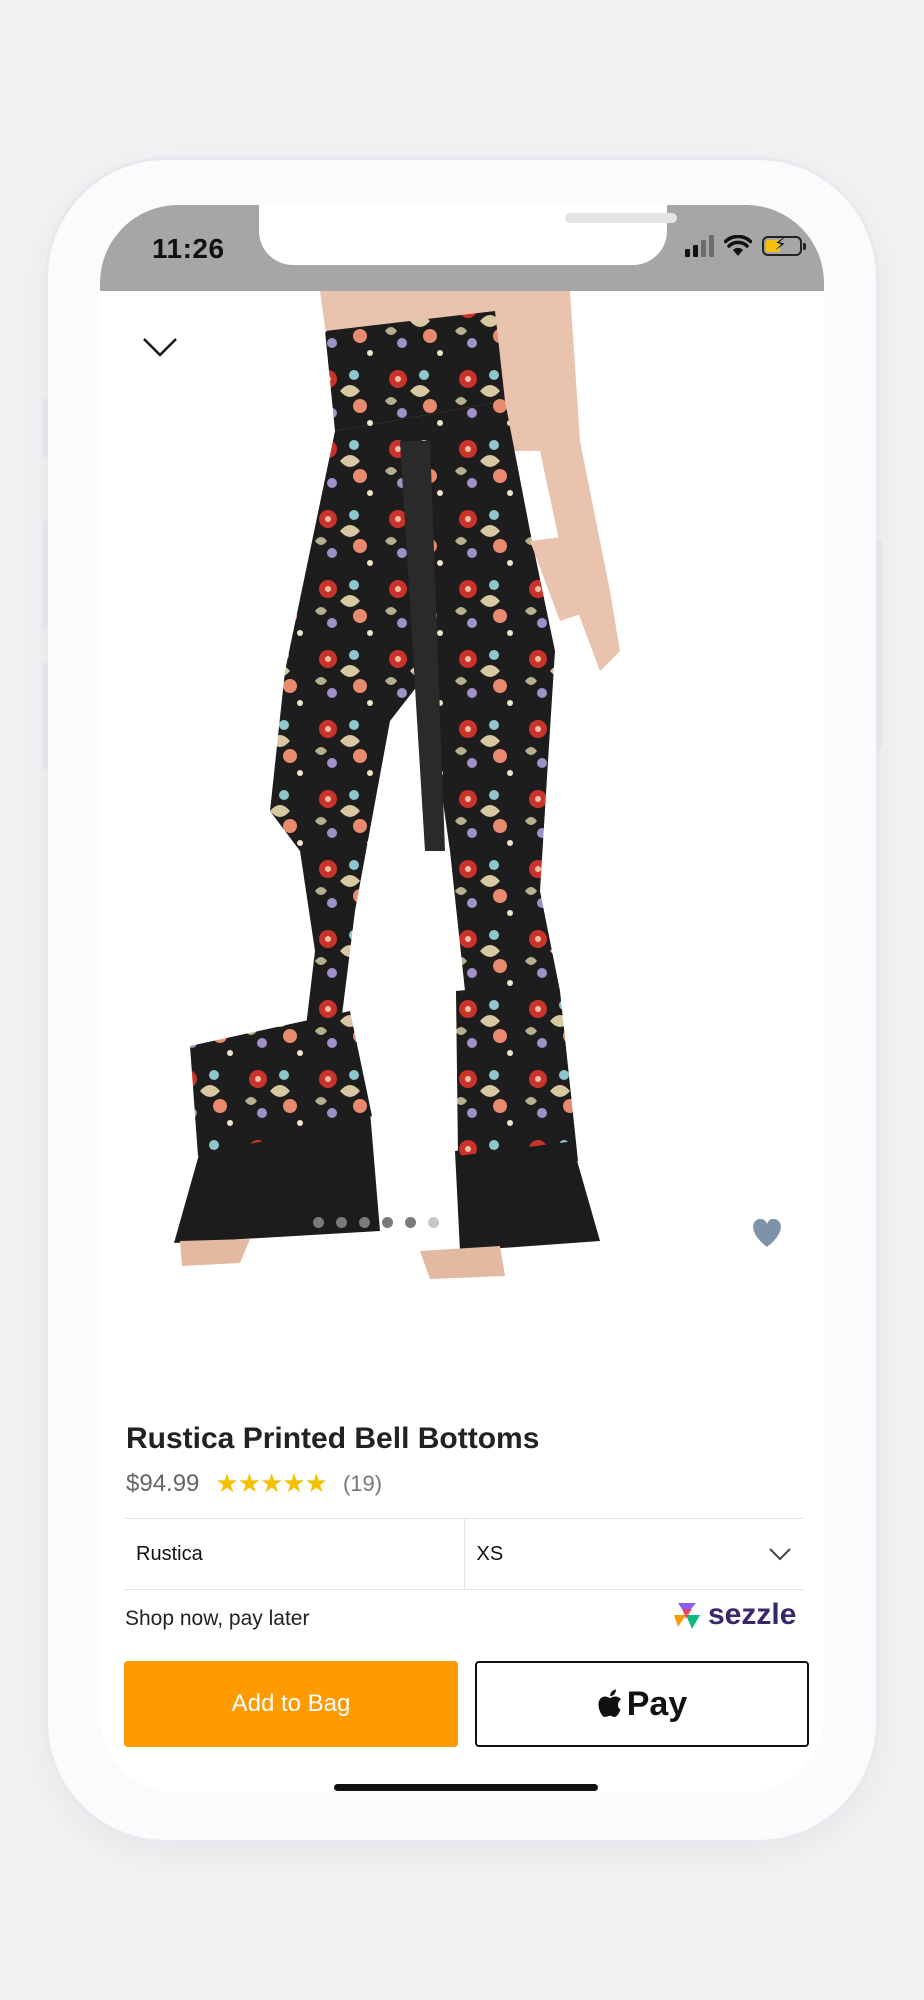 The image size is (924, 2000). I want to click on wifi-icon, so click(738, 245).